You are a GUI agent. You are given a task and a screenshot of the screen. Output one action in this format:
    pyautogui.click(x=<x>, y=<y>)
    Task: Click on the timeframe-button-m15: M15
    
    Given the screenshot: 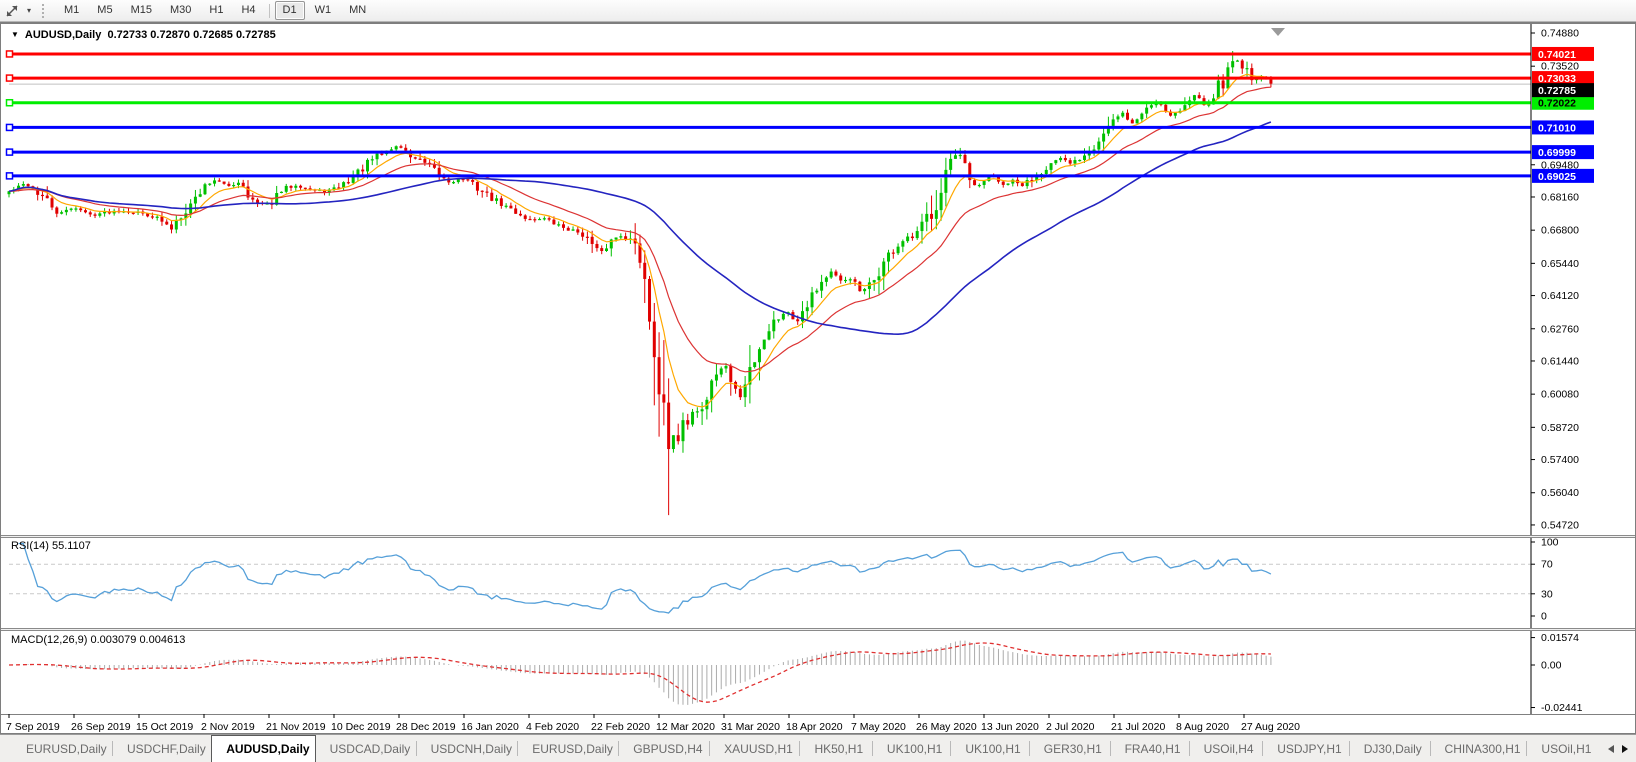 What is the action you would take?
    pyautogui.click(x=141, y=10)
    